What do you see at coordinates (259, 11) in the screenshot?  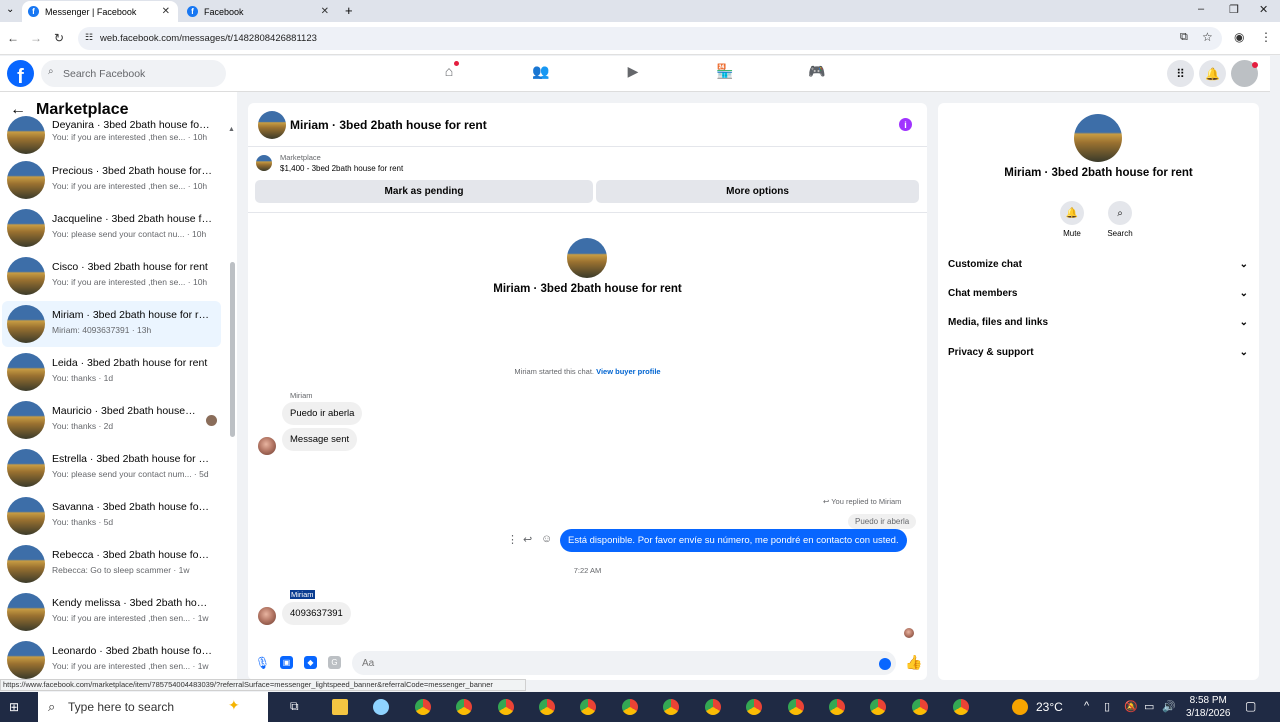 I see `tab-facebook: f Facebook ✕` at bounding box center [259, 11].